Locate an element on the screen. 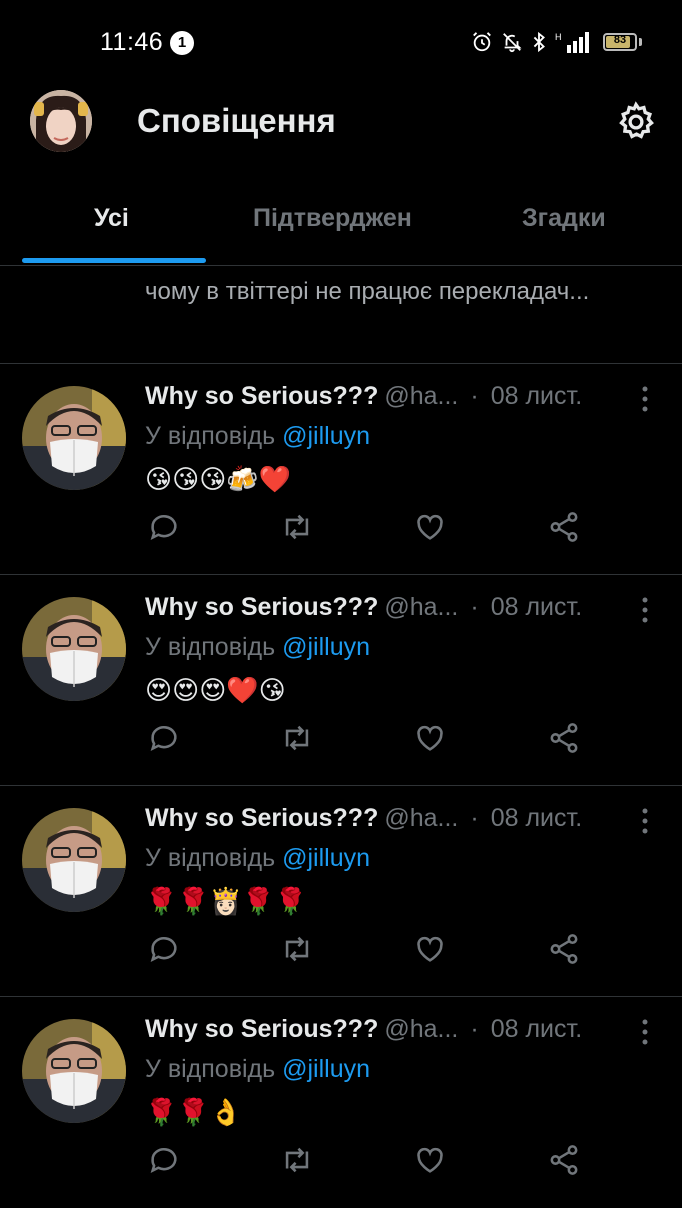 The height and width of the screenshot is (1208, 682). status-icons: H 83 is located at coordinates (556, 42).